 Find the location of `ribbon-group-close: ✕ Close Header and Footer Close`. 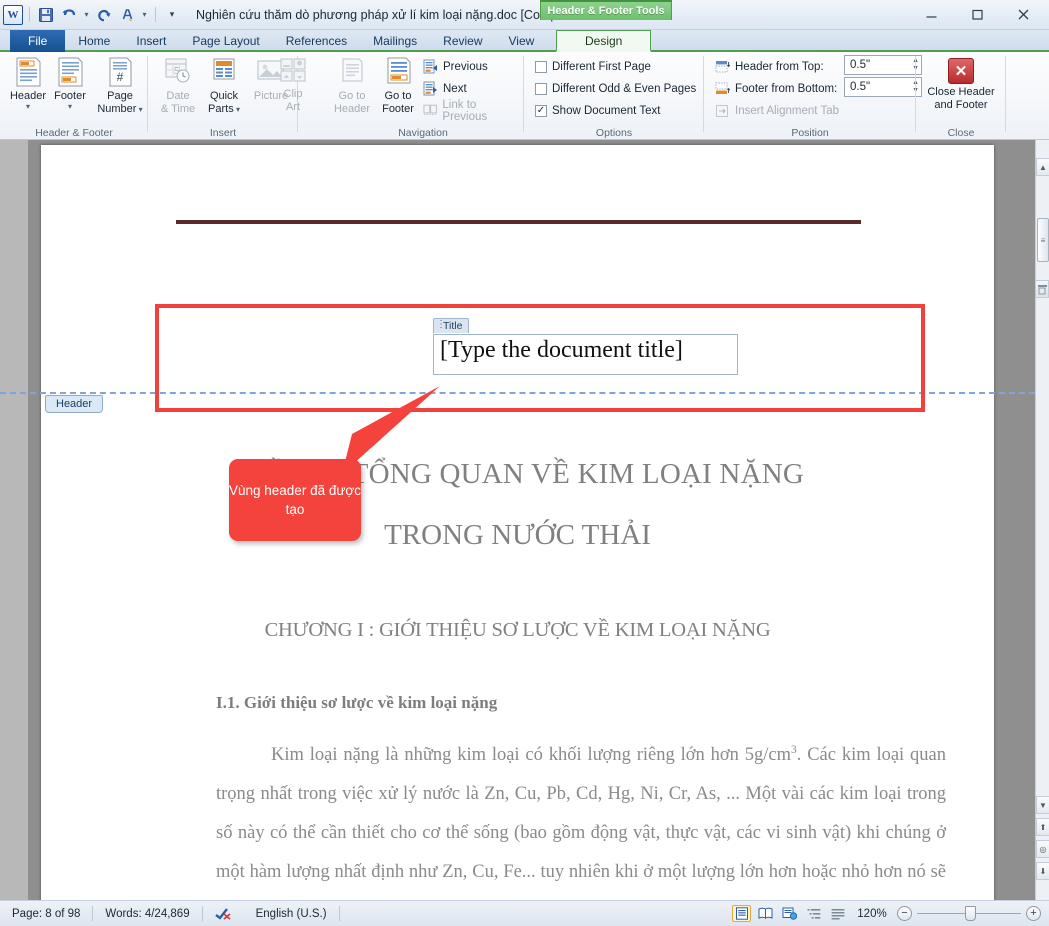

ribbon-group-close: ✕ Close Header and Footer Close is located at coordinates (961, 96).